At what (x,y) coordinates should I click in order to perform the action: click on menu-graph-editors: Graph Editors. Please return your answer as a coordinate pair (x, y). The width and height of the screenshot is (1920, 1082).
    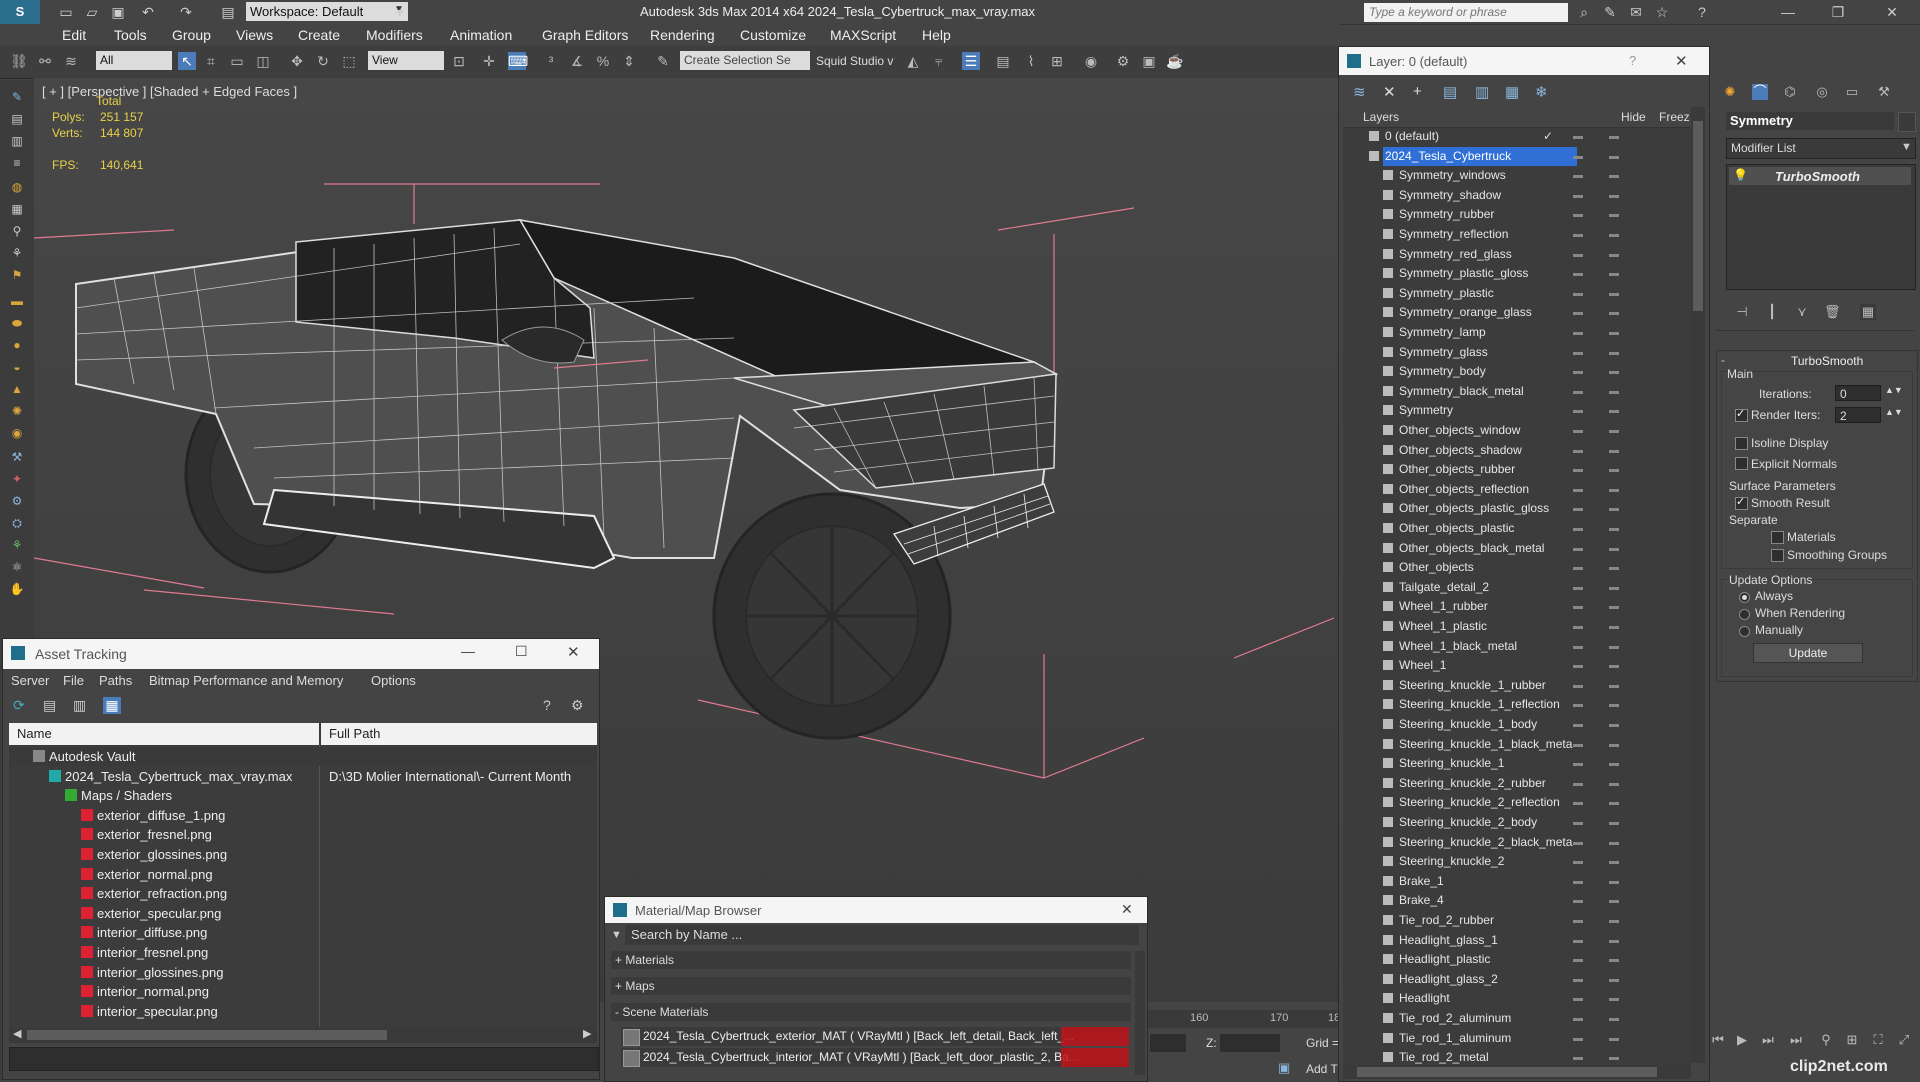
    Looking at the image, I should click on (585, 35).